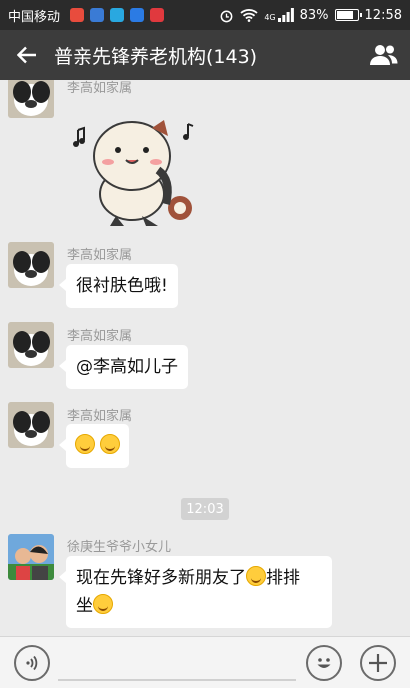 The height and width of the screenshot is (688, 410). What do you see at coordinates (226, 16) in the screenshot?
I see `alarm-icon` at bounding box center [226, 16].